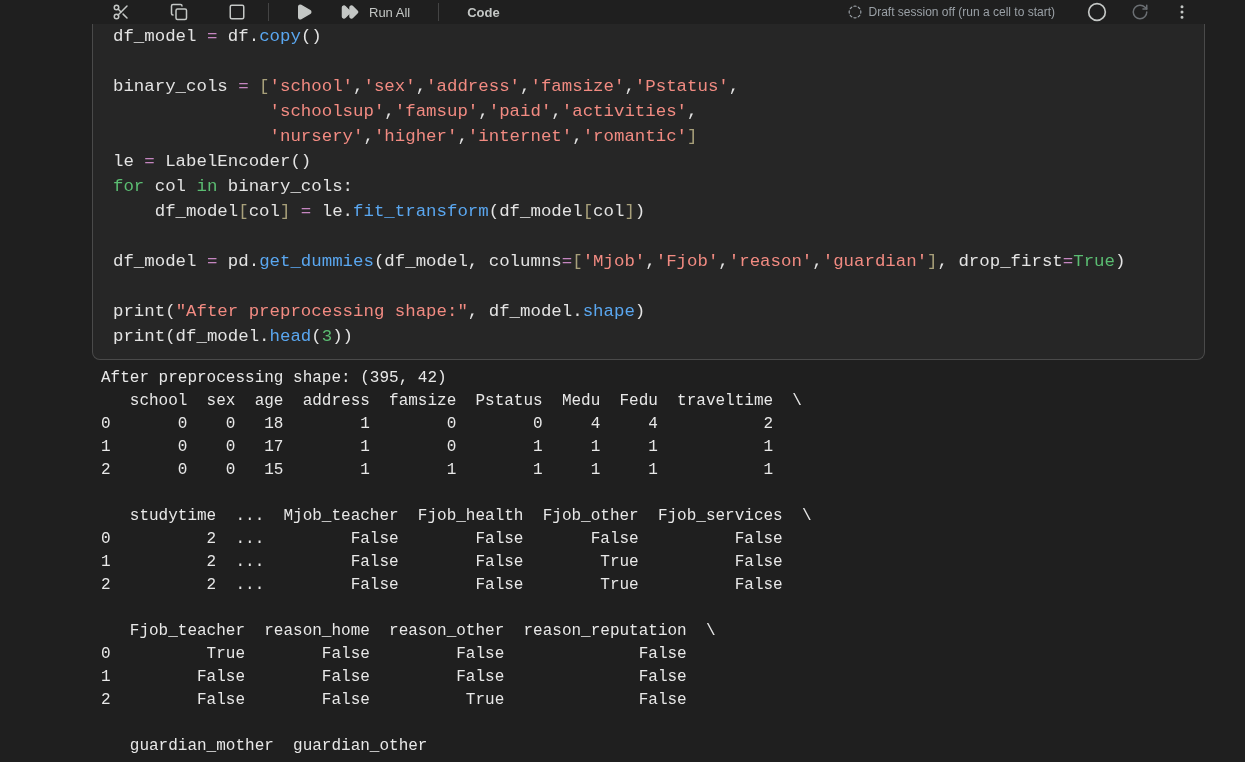 The image size is (1245, 762). Describe the element at coordinates (961, 12) in the screenshot. I see `session-status: Draft session off (run a cell to start)` at that location.